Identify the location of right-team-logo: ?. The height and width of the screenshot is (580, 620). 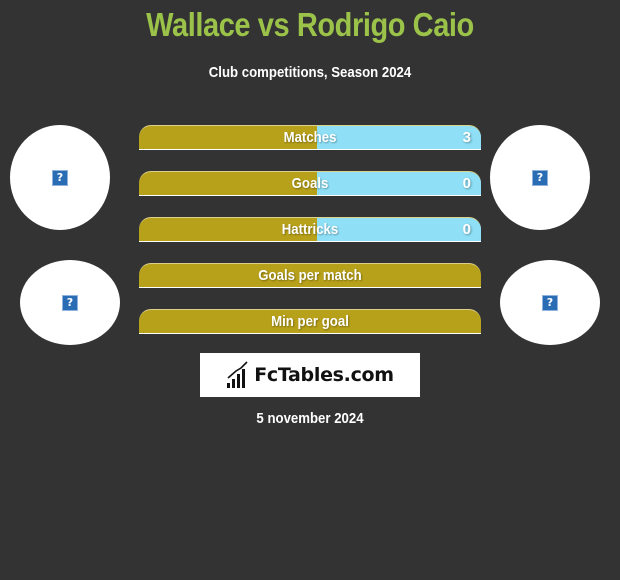
(550, 302).